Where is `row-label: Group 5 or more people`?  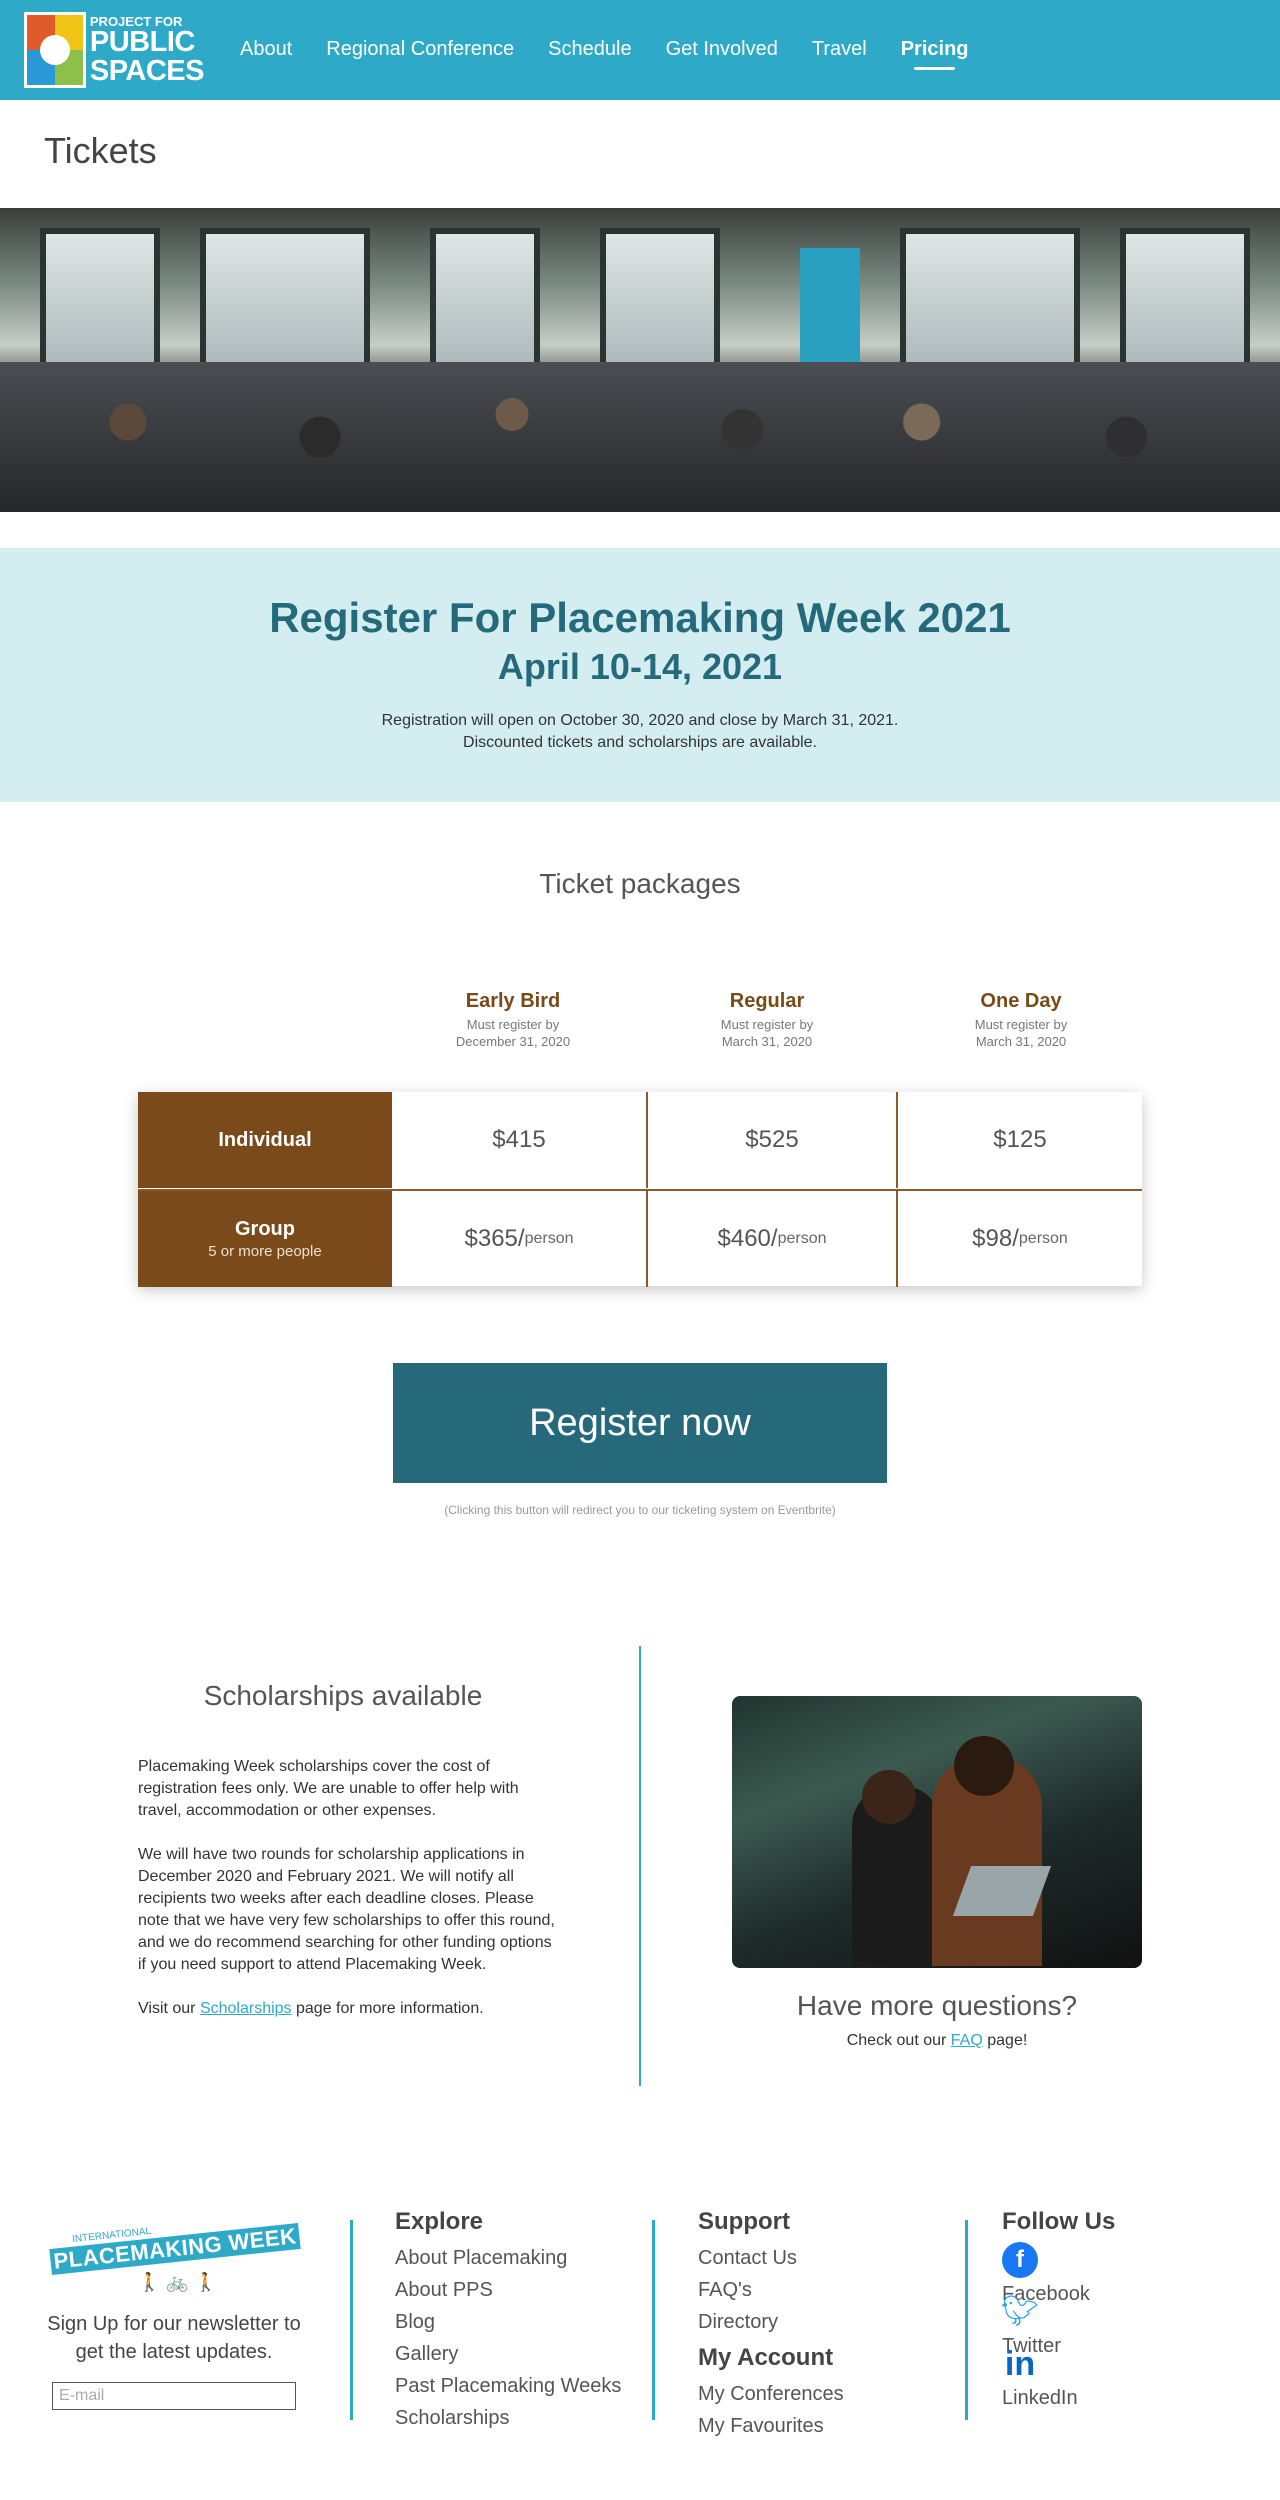 row-label: Group 5 or more people is located at coordinates (265, 1239).